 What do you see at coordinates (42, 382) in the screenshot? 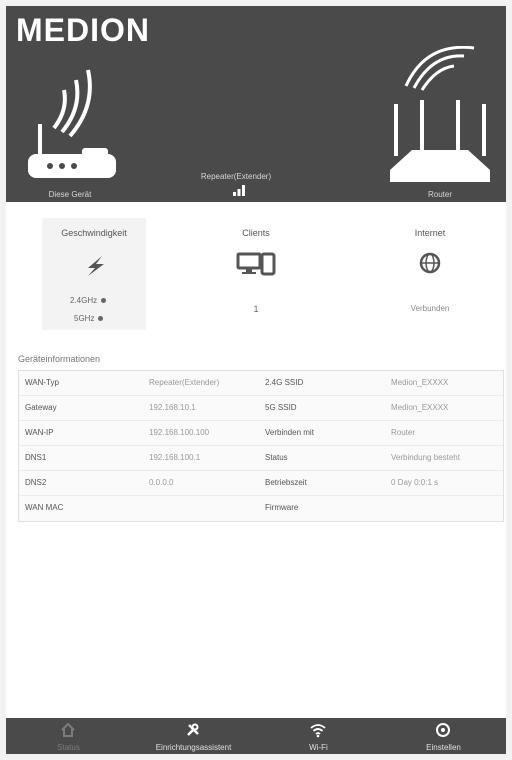
I see `wan-type-label: WAN-Typ` at bounding box center [42, 382].